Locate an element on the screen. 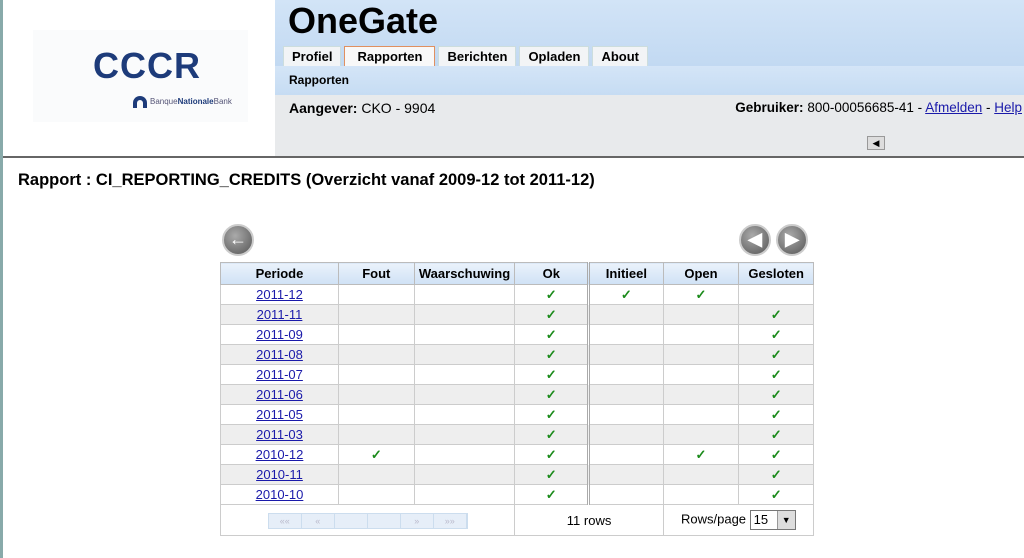 The height and width of the screenshot is (558, 1024). column-header-initieel: Initieel is located at coordinates (625, 273).